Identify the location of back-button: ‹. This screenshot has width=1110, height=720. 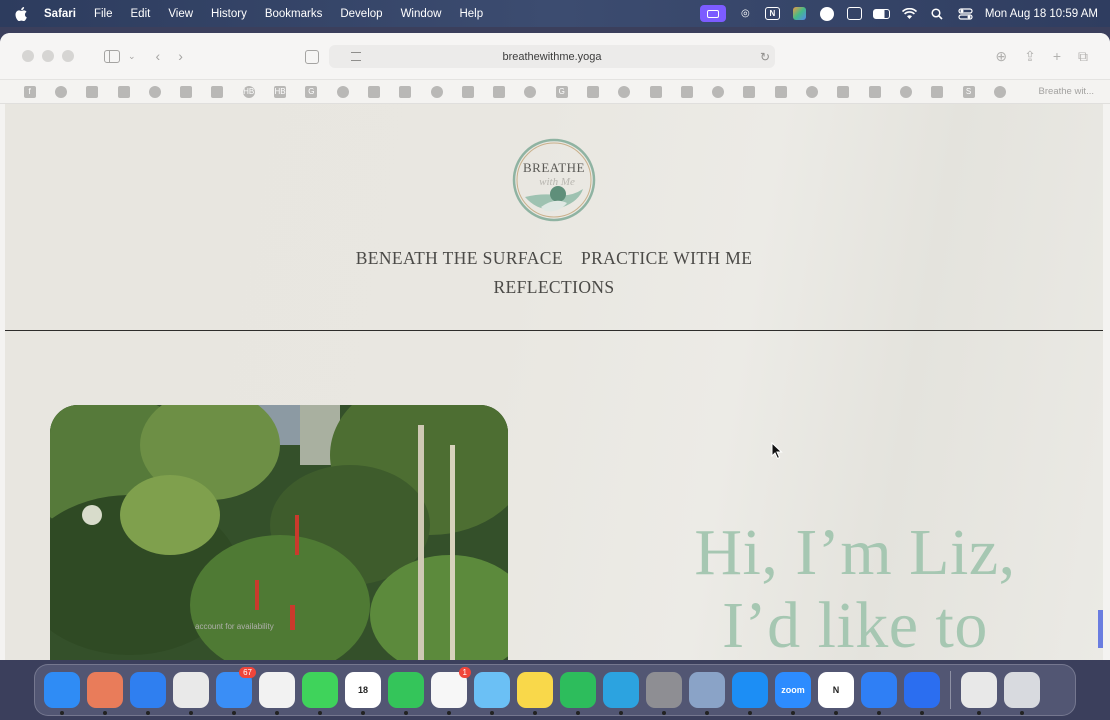
(158, 56).